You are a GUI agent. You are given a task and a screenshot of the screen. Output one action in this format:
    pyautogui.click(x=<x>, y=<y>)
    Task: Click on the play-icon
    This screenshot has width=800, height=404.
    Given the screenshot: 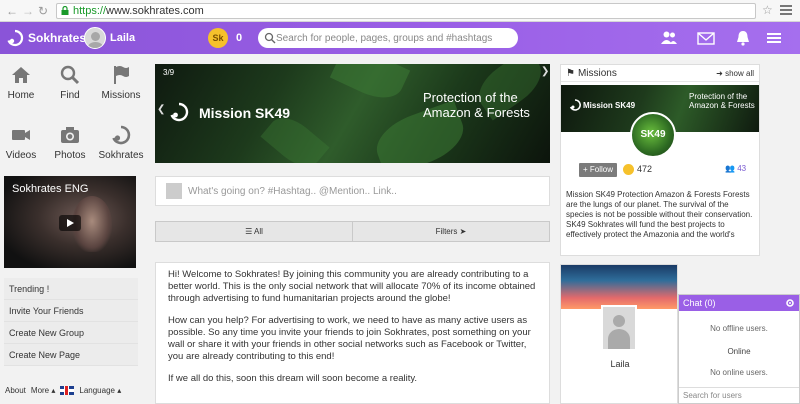 What is the action you would take?
    pyautogui.click(x=70, y=223)
    